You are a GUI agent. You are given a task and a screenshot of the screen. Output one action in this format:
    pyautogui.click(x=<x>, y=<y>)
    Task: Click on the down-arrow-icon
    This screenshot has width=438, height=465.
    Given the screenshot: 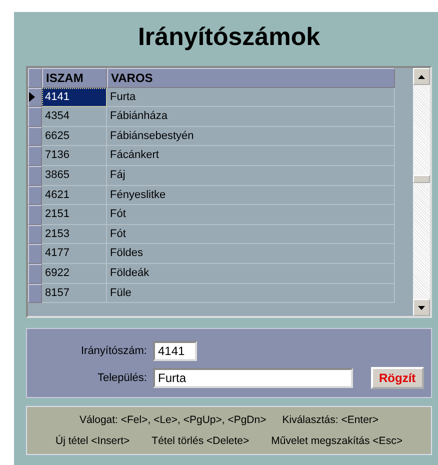 What is the action you would take?
    pyautogui.click(x=421, y=308)
    